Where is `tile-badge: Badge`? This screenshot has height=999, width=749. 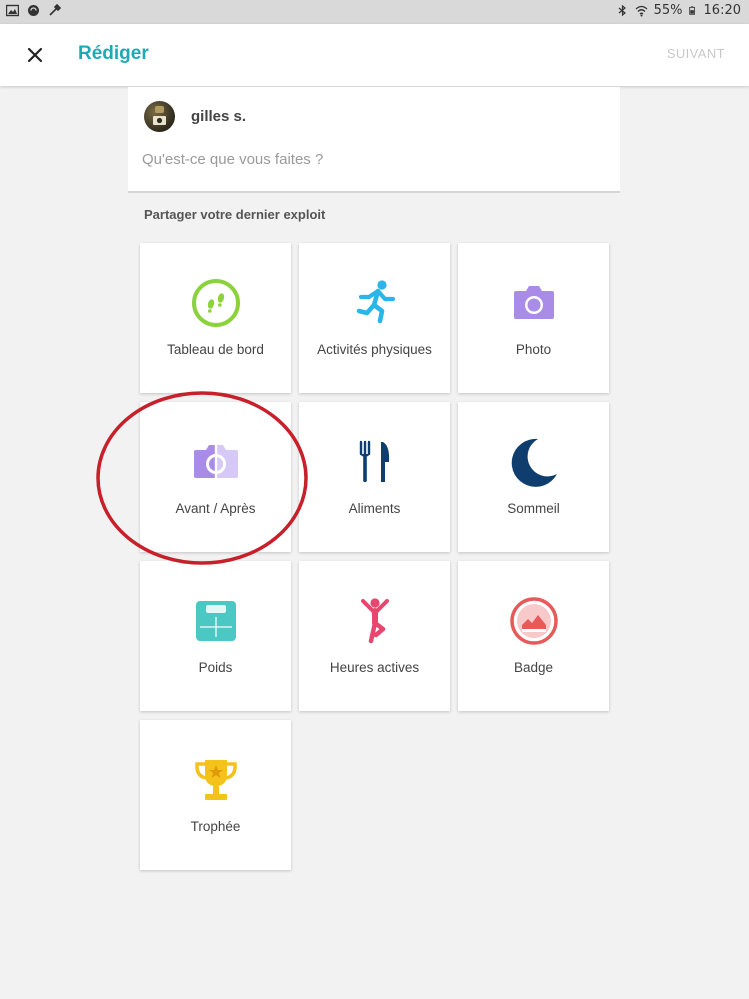 tile-badge: Badge is located at coordinates (533, 636).